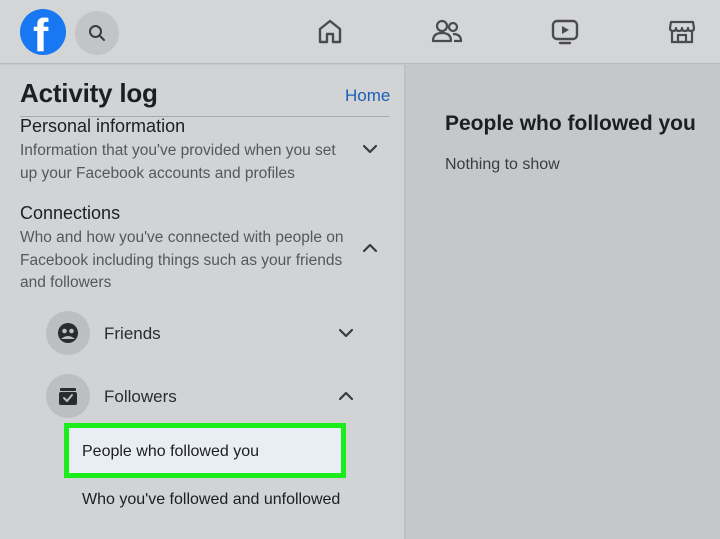 The width and height of the screenshot is (720, 539). I want to click on list-item-who-youve-followed-and-unfollowed: Who you've followed and unfollowed, so click(212, 499).